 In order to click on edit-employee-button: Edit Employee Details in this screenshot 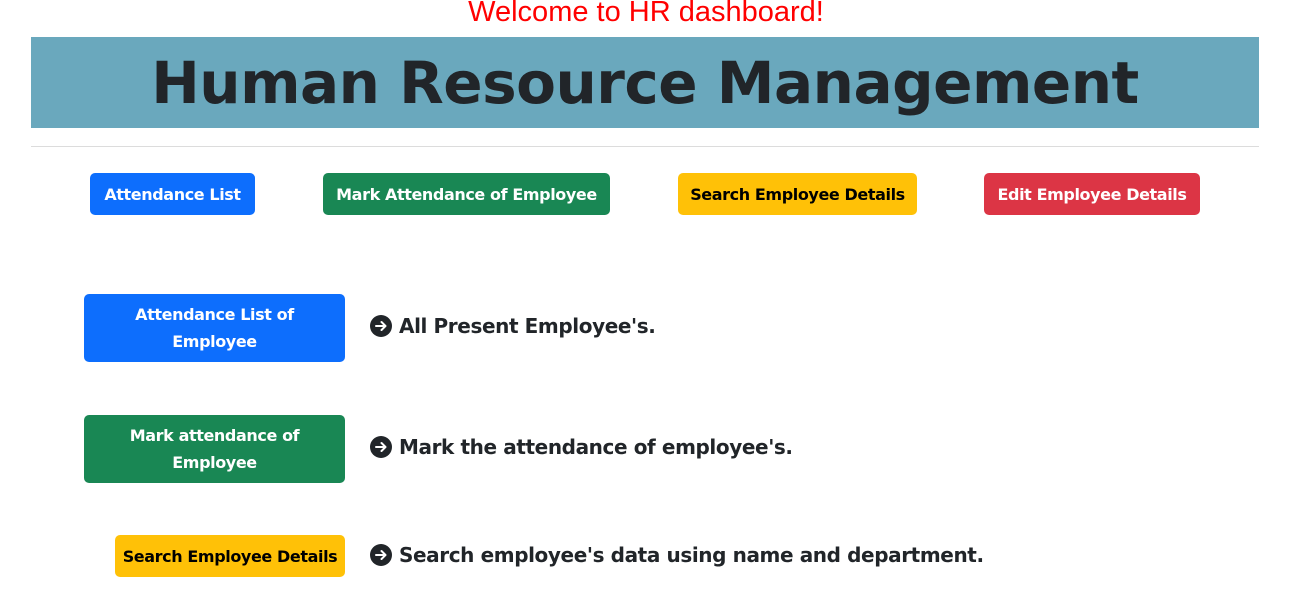, I will do `click(1092, 194)`.